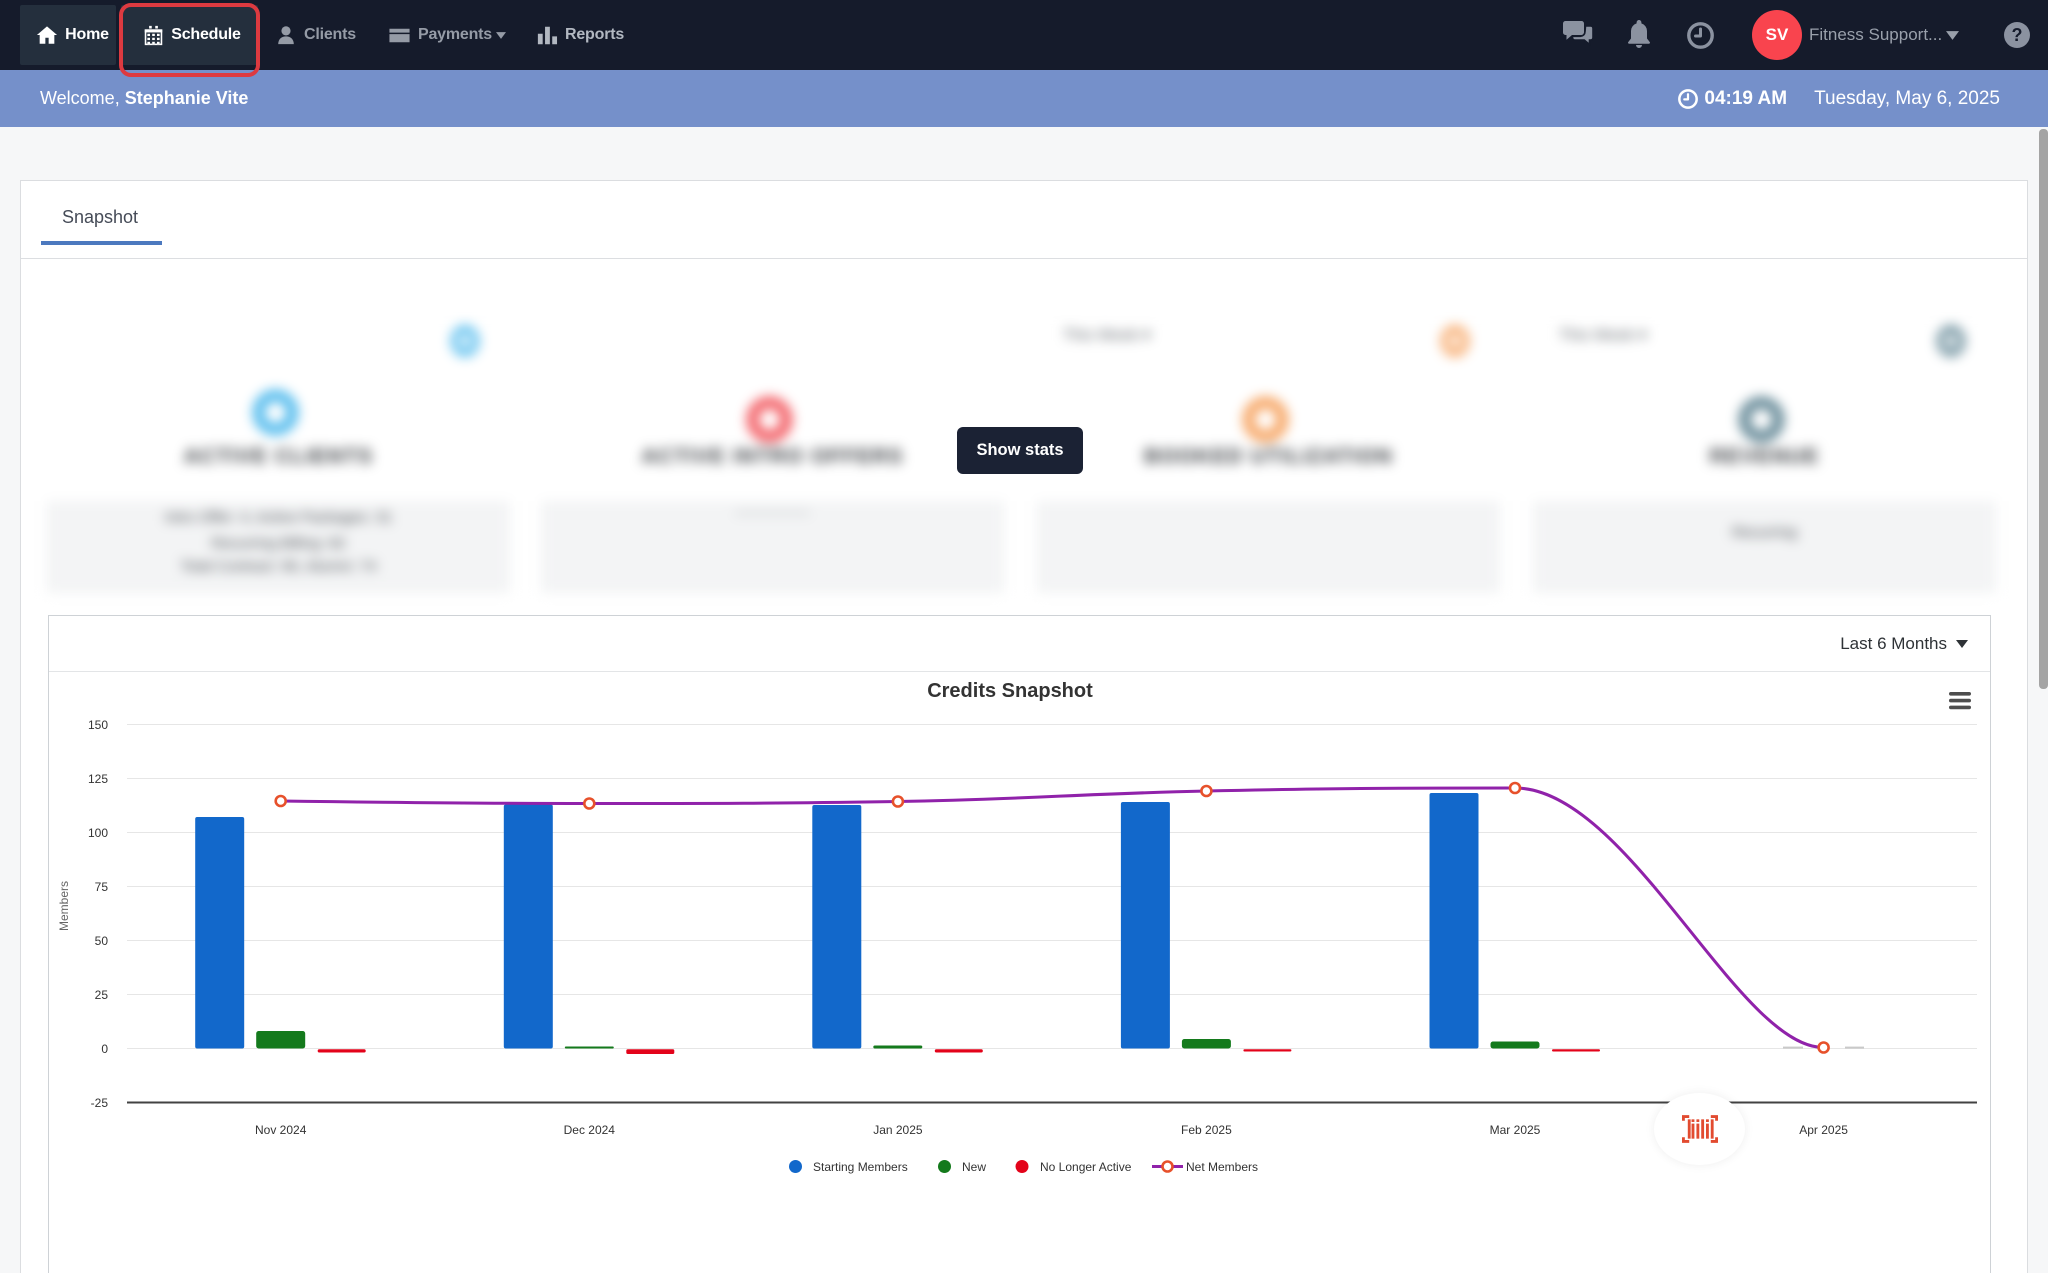 Image resolution: width=2048 pixels, height=1273 pixels. I want to click on svg-text: Dec 2024, so click(590, 1130).